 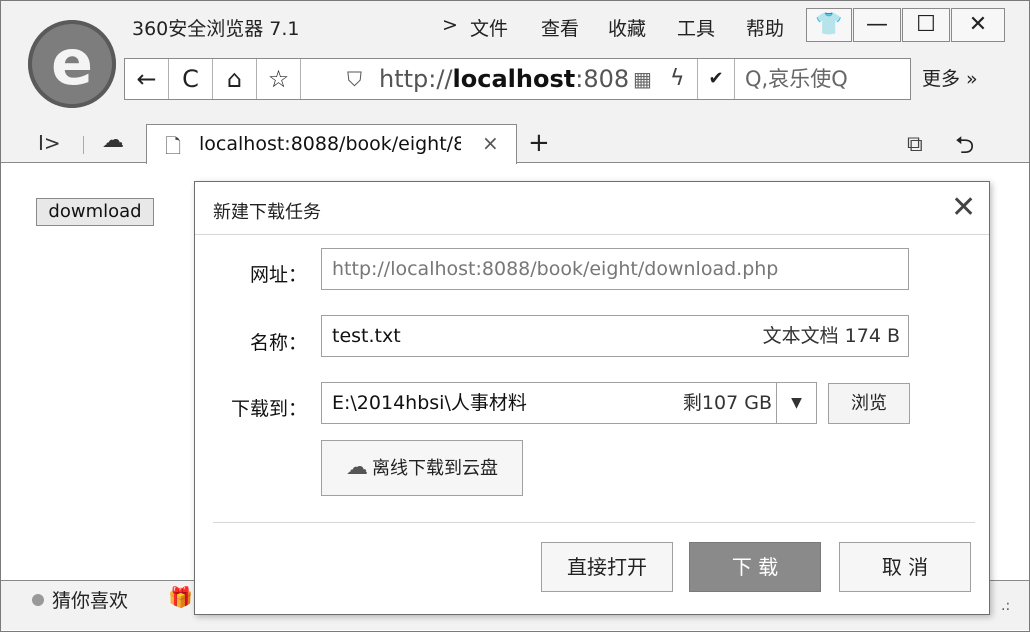 What do you see at coordinates (235, 79) in the screenshot?
I see `home-button: ⌂` at bounding box center [235, 79].